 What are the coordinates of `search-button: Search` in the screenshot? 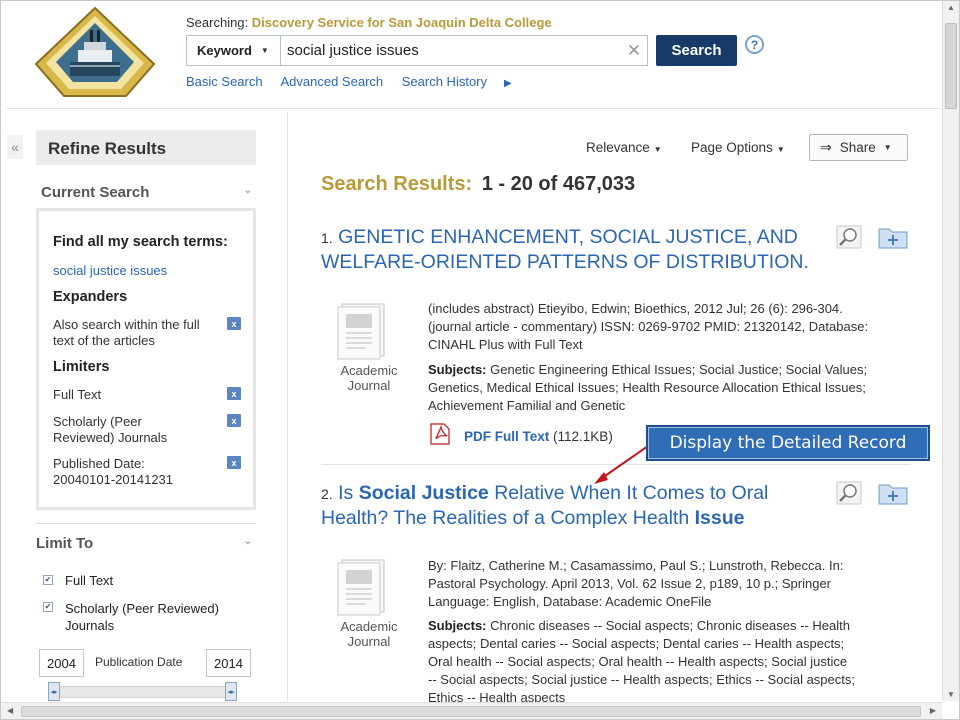 It's located at (696, 50).